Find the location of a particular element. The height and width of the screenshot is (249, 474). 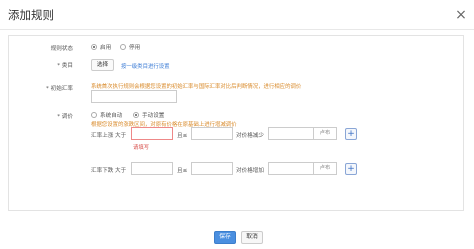

category-label: * 类目 is located at coordinates (65, 66).